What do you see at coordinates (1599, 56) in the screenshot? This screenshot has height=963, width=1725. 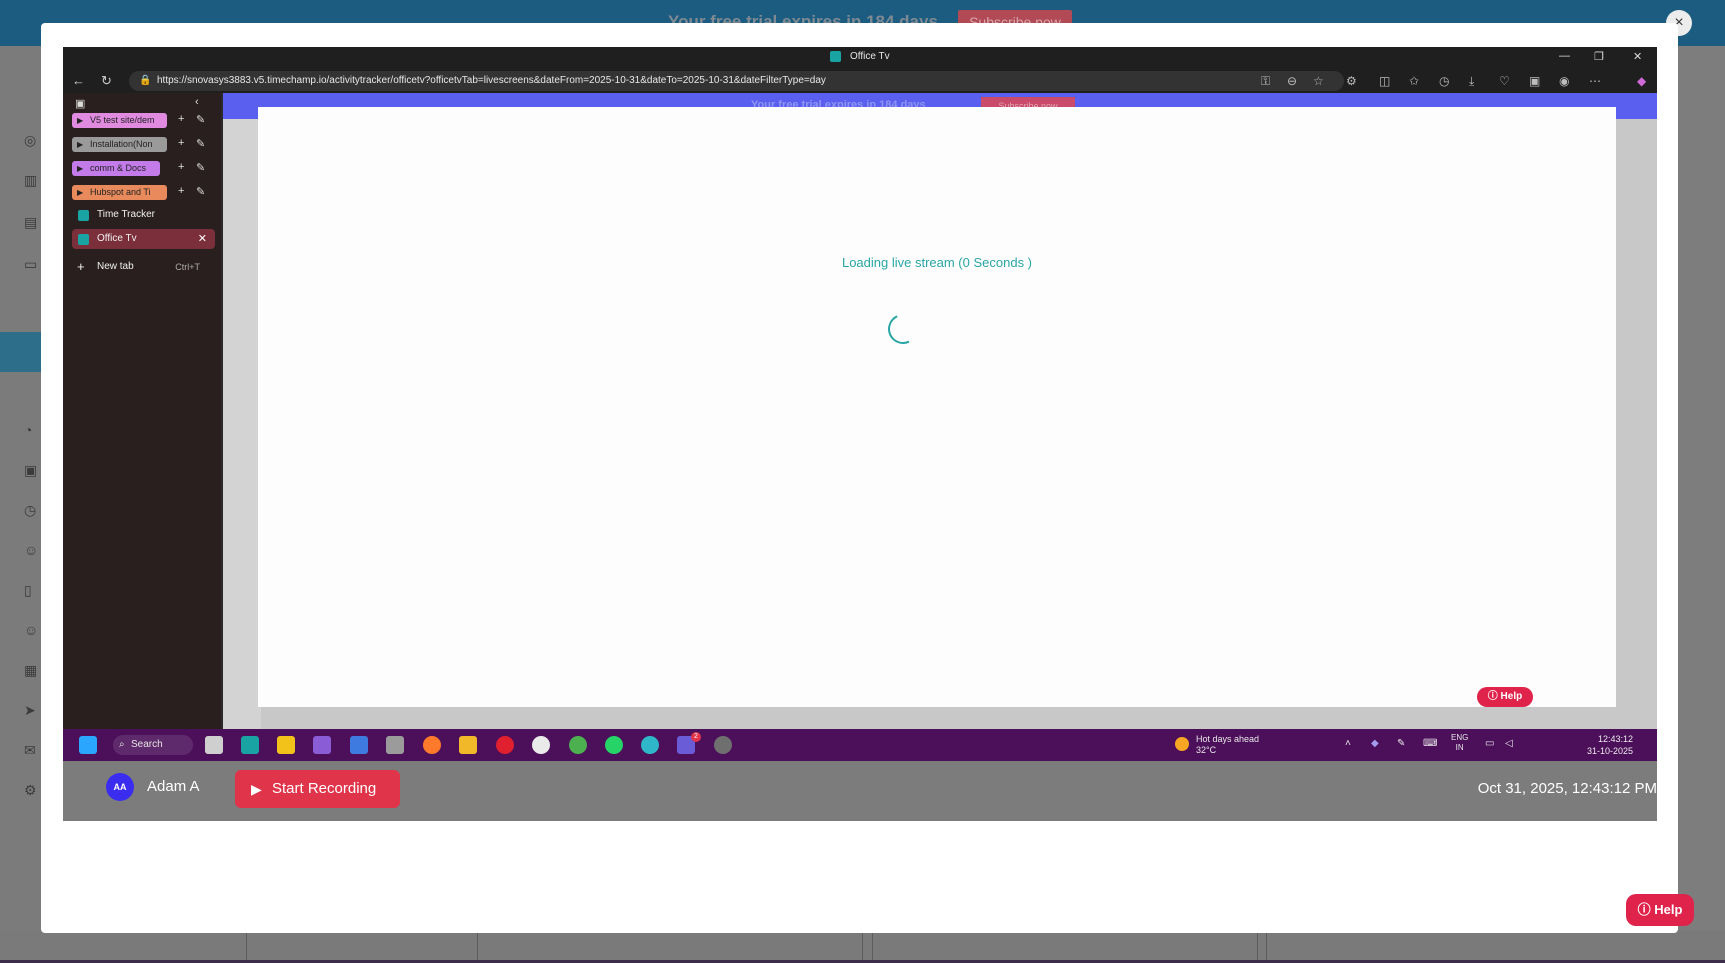 I see `restore-icon: ❐` at bounding box center [1599, 56].